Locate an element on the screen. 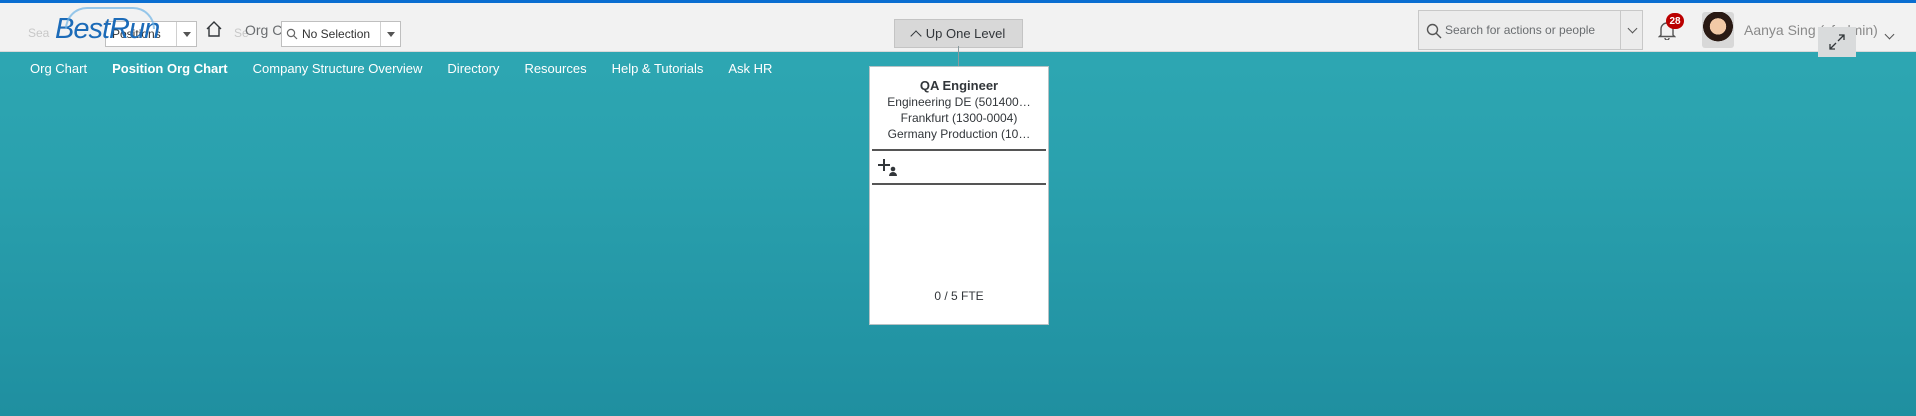 This screenshot has height=416, width=1916. user-name: Aanya Sing (sfadmin) is located at coordinates (1811, 30).